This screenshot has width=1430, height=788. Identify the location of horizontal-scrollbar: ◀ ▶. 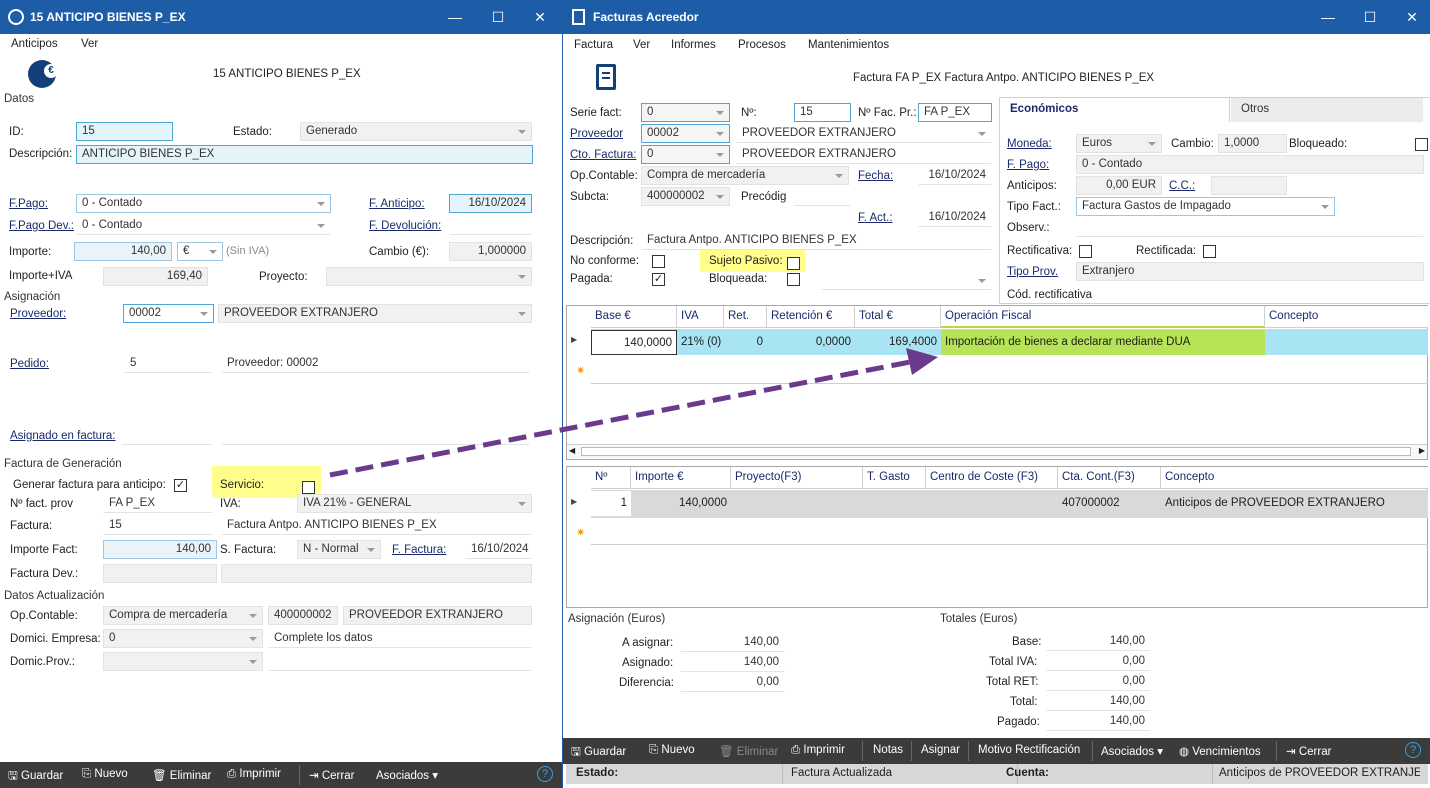
(997, 451).